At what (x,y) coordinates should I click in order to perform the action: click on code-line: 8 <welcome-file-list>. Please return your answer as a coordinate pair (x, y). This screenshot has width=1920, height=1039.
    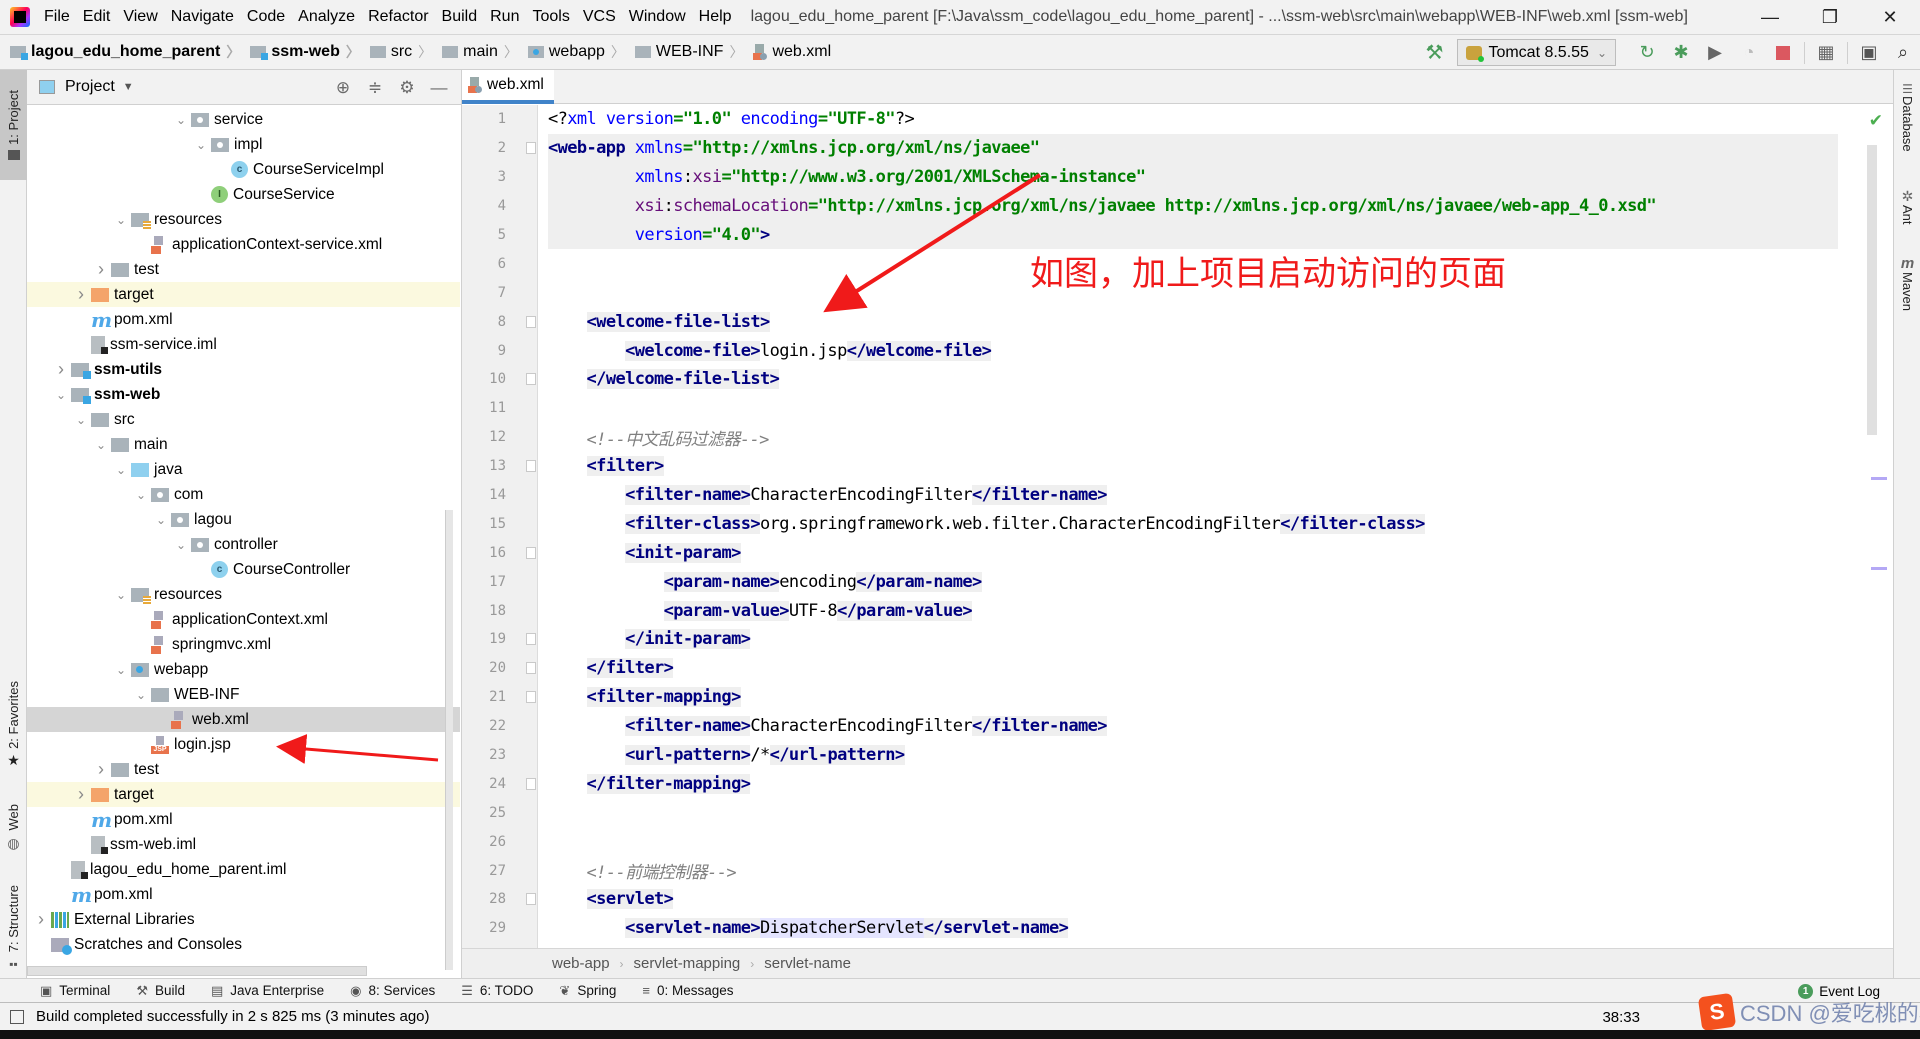
    Looking at the image, I should click on (1177, 321).